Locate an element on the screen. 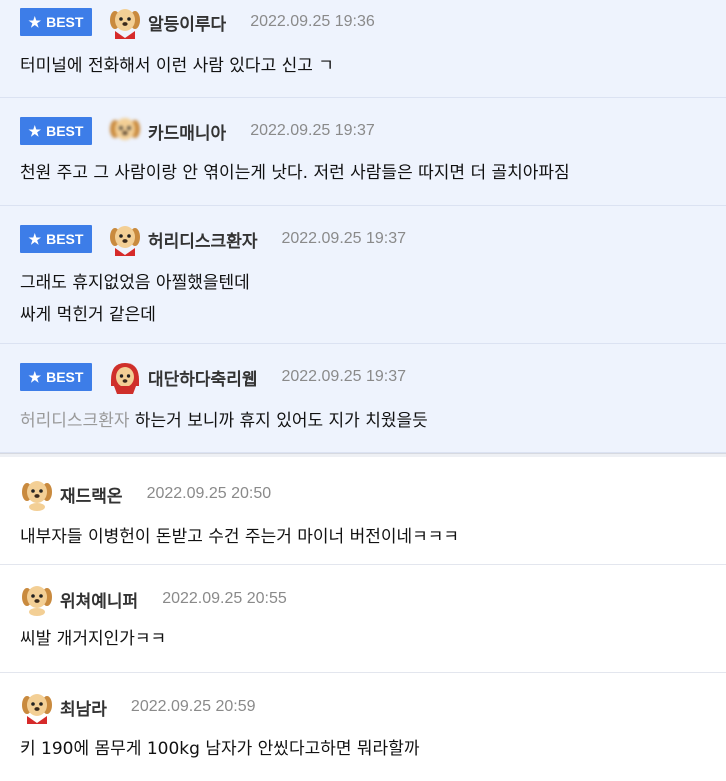 The width and height of the screenshot is (726, 781). comment-header: 위쳐예니퍼 2022.09.25 20:55 is located at coordinates (153, 599).